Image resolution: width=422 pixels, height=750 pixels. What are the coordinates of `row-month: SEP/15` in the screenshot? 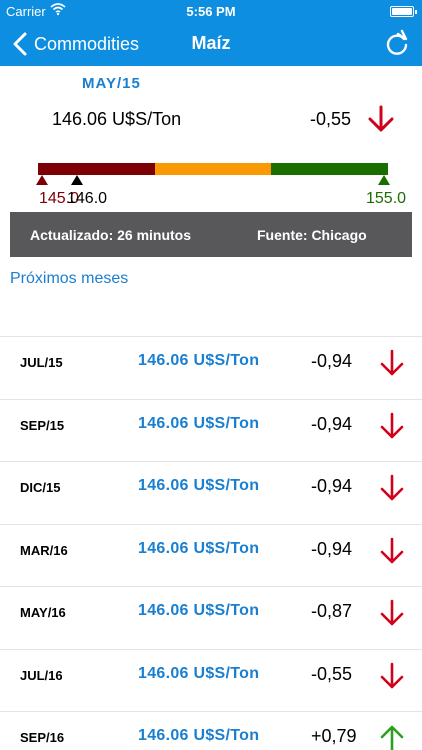 It's located at (42, 425).